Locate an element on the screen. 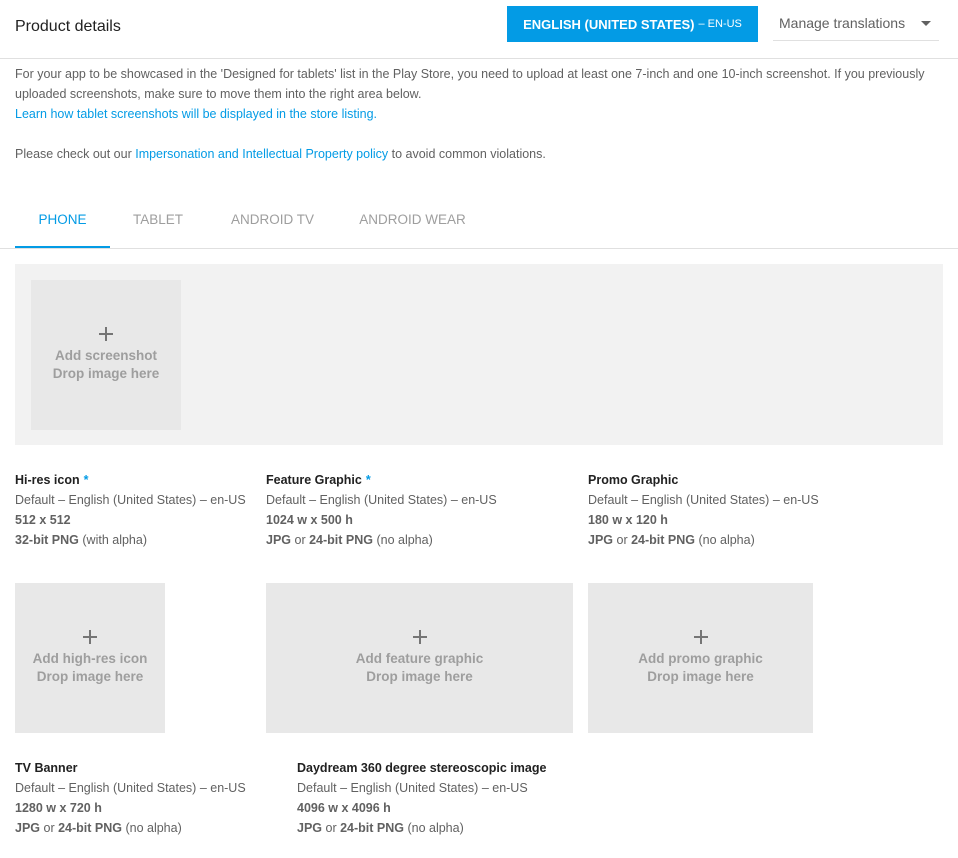 The height and width of the screenshot is (858, 958). language-button-code: – EN-US is located at coordinates (720, 24).